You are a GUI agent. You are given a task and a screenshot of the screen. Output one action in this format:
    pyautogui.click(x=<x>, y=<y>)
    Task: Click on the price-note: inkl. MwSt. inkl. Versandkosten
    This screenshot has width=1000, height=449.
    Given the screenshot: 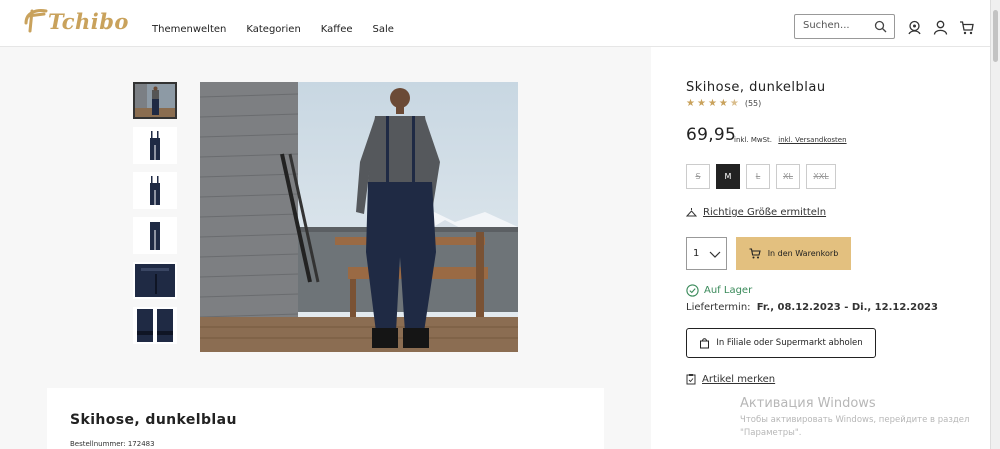 What is the action you would take?
    pyautogui.click(x=790, y=140)
    